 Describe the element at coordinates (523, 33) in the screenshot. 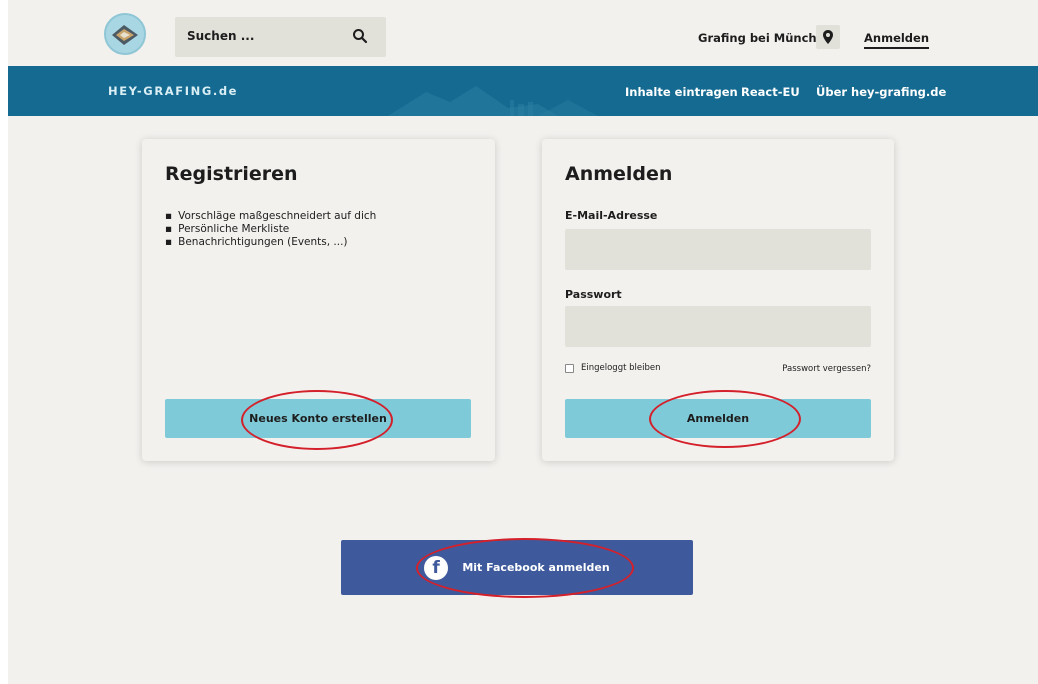

I see `top-header: Suchen ... Grafing bei München Anmelden` at that location.